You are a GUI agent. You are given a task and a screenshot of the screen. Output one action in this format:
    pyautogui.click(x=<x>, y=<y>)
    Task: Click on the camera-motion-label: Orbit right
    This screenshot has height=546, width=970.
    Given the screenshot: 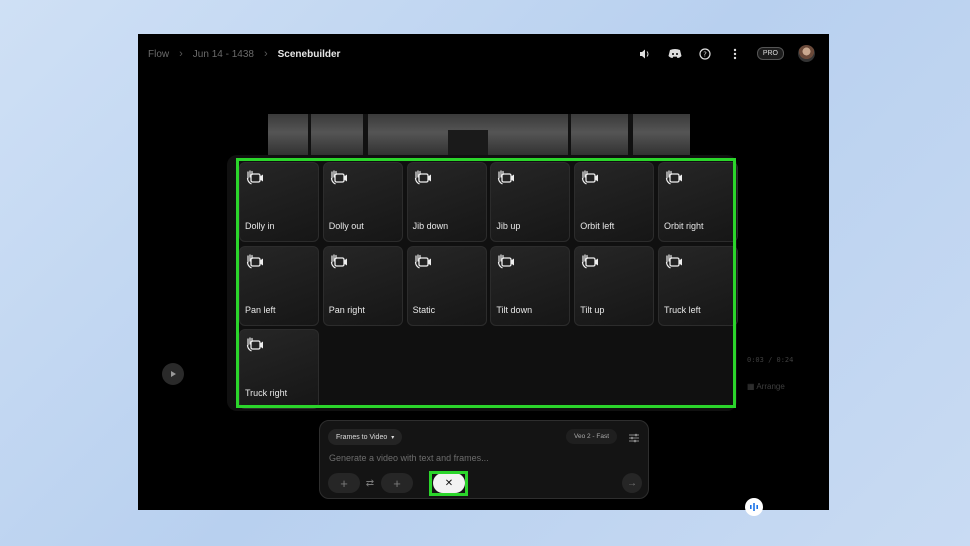 What is the action you would take?
    pyautogui.click(x=683, y=226)
    